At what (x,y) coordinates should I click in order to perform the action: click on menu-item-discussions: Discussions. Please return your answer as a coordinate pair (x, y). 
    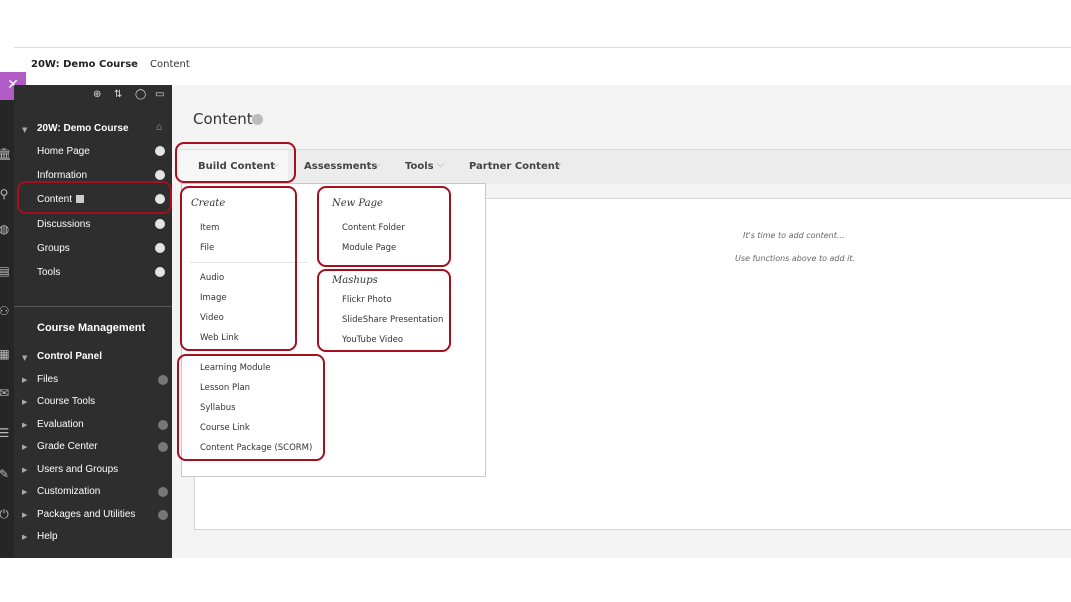
    Looking at the image, I should click on (63, 224).